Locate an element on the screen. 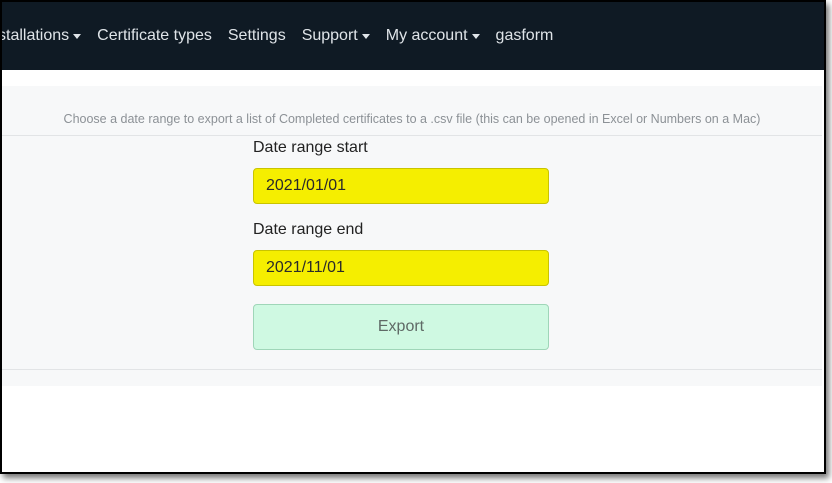 The width and height of the screenshot is (832, 483). export-button: Export is located at coordinates (401, 327).